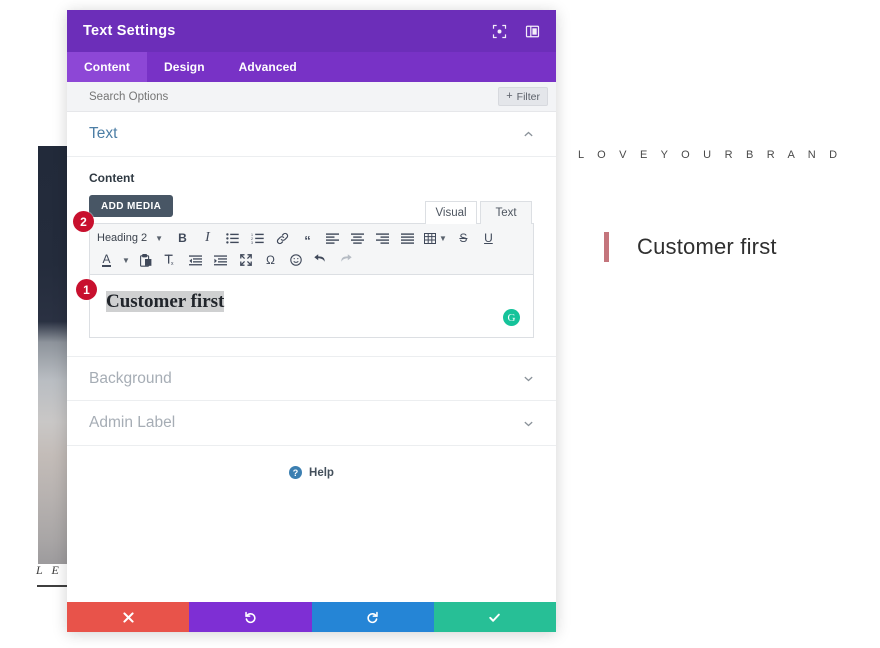  What do you see at coordinates (172, 263) in the screenshot?
I see `svg-text: x` at bounding box center [172, 263].